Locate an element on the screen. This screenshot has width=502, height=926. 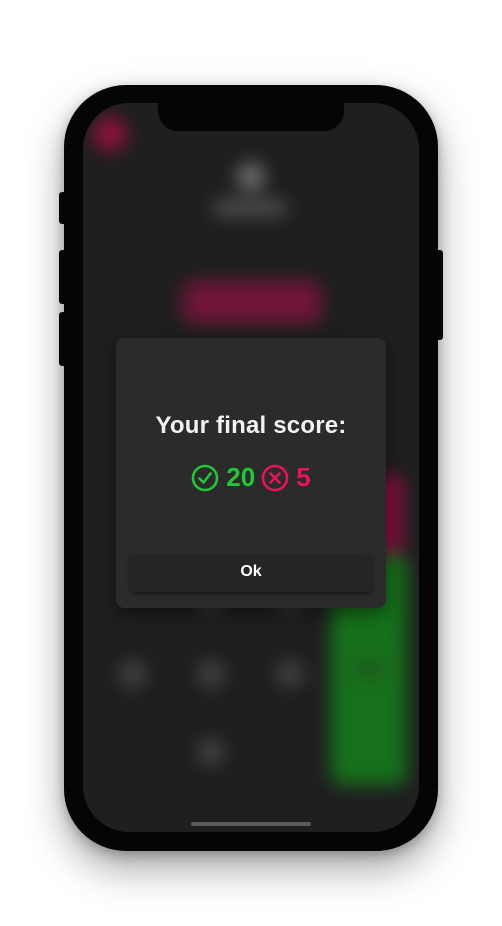
phone-notch is located at coordinates (251, 117).